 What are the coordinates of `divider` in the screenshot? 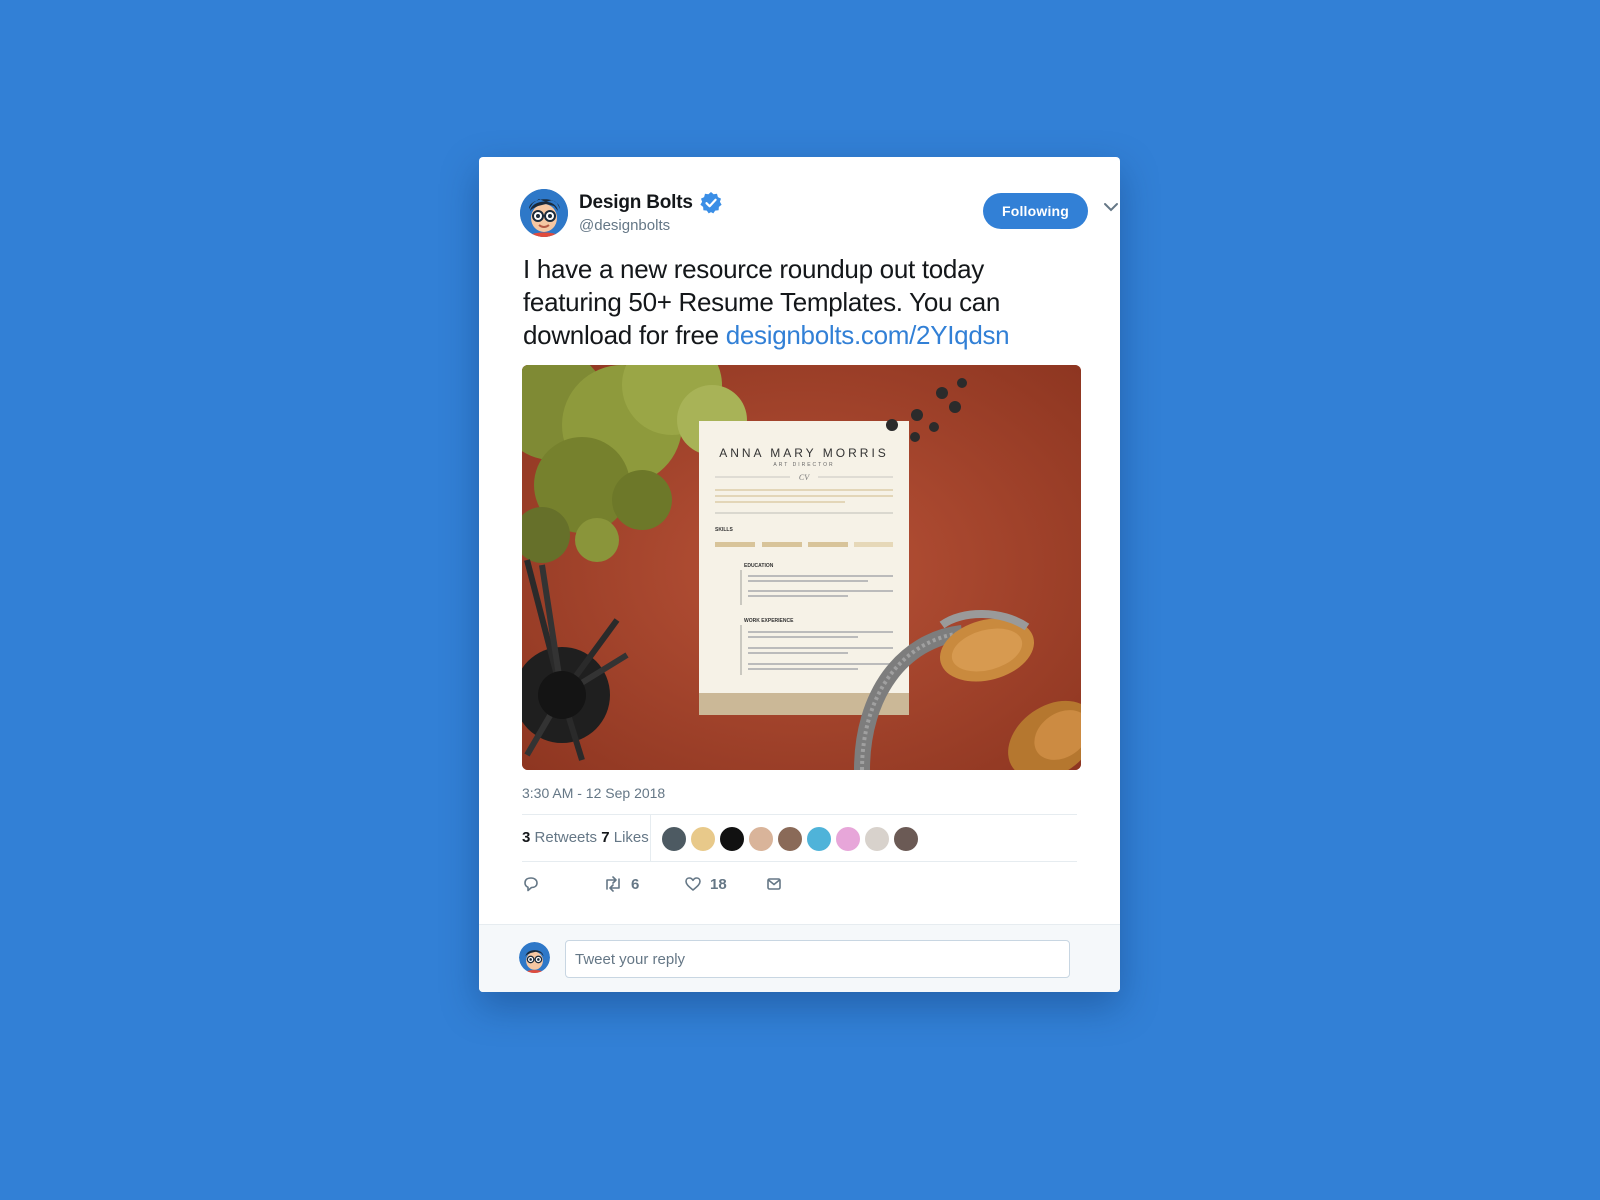 It's located at (799, 861).